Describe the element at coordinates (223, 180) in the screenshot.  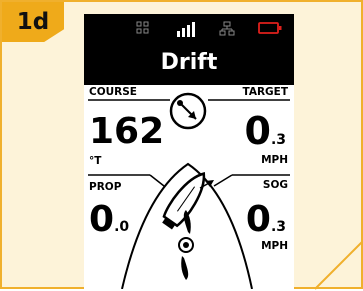
I see `sog-divider` at that location.